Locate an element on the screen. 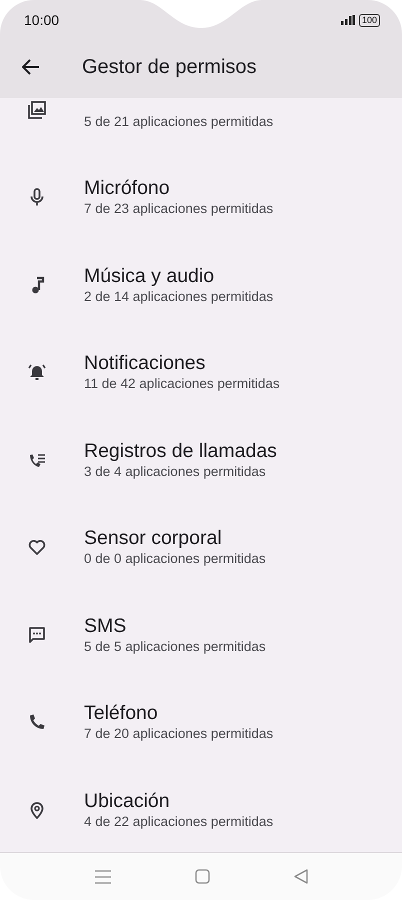  permission-summary: 7 de 20 aplicaciones permitidas is located at coordinates (179, 734).